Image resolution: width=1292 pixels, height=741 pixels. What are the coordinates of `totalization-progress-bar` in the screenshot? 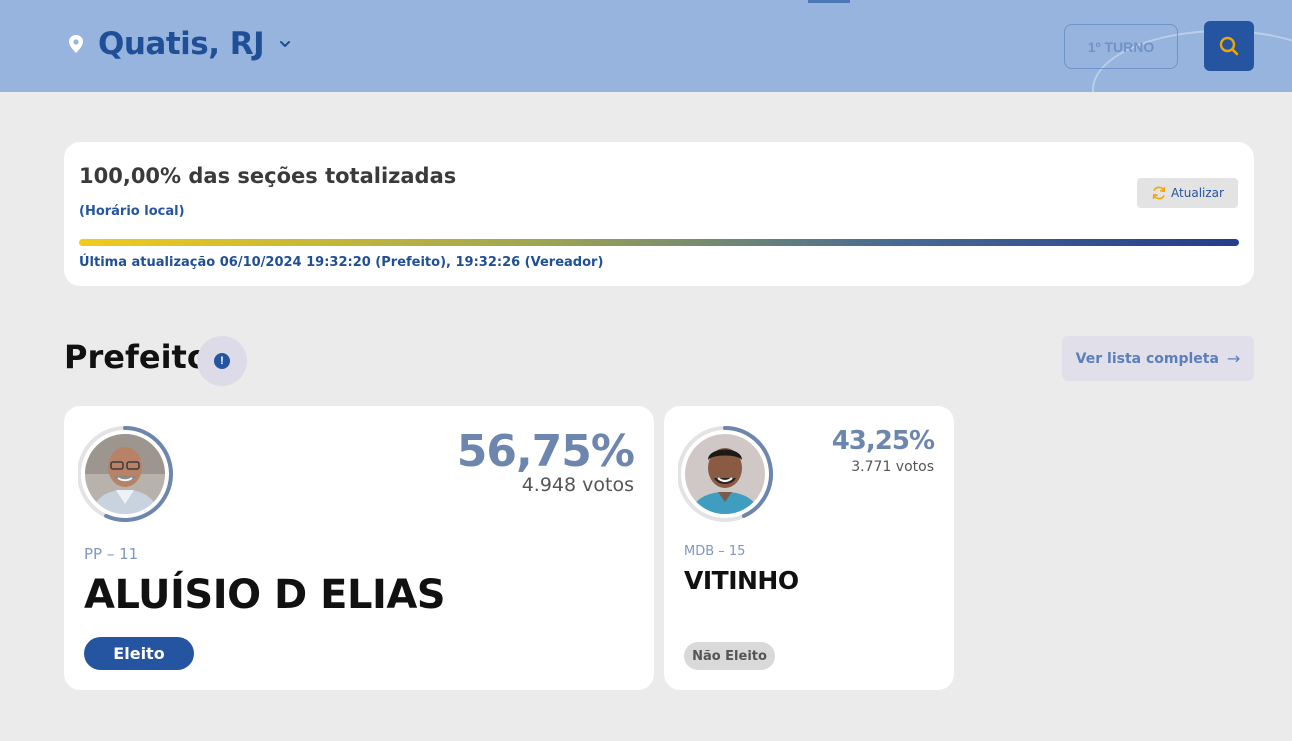 It's located at (659, 242).